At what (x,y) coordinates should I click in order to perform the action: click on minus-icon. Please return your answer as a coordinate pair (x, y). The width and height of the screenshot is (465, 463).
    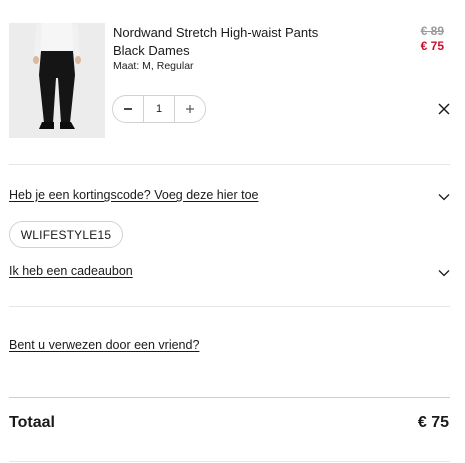
    Looking at the image, I should click on (128, 109).